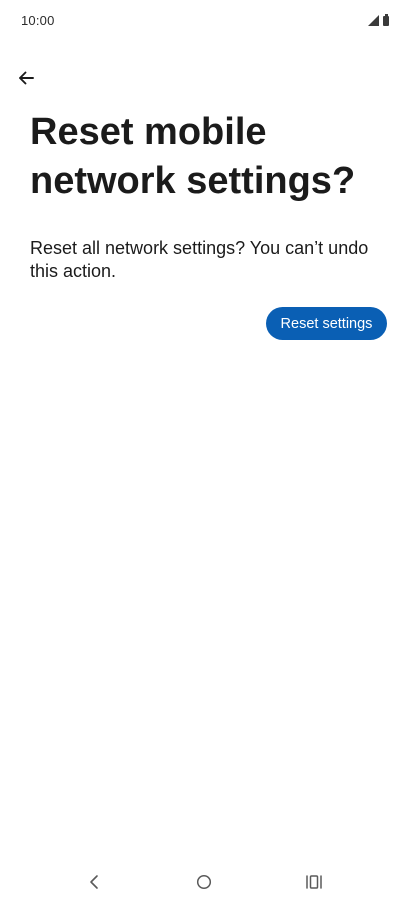  I want to click on nav-recents-icon, so click(314, 882).